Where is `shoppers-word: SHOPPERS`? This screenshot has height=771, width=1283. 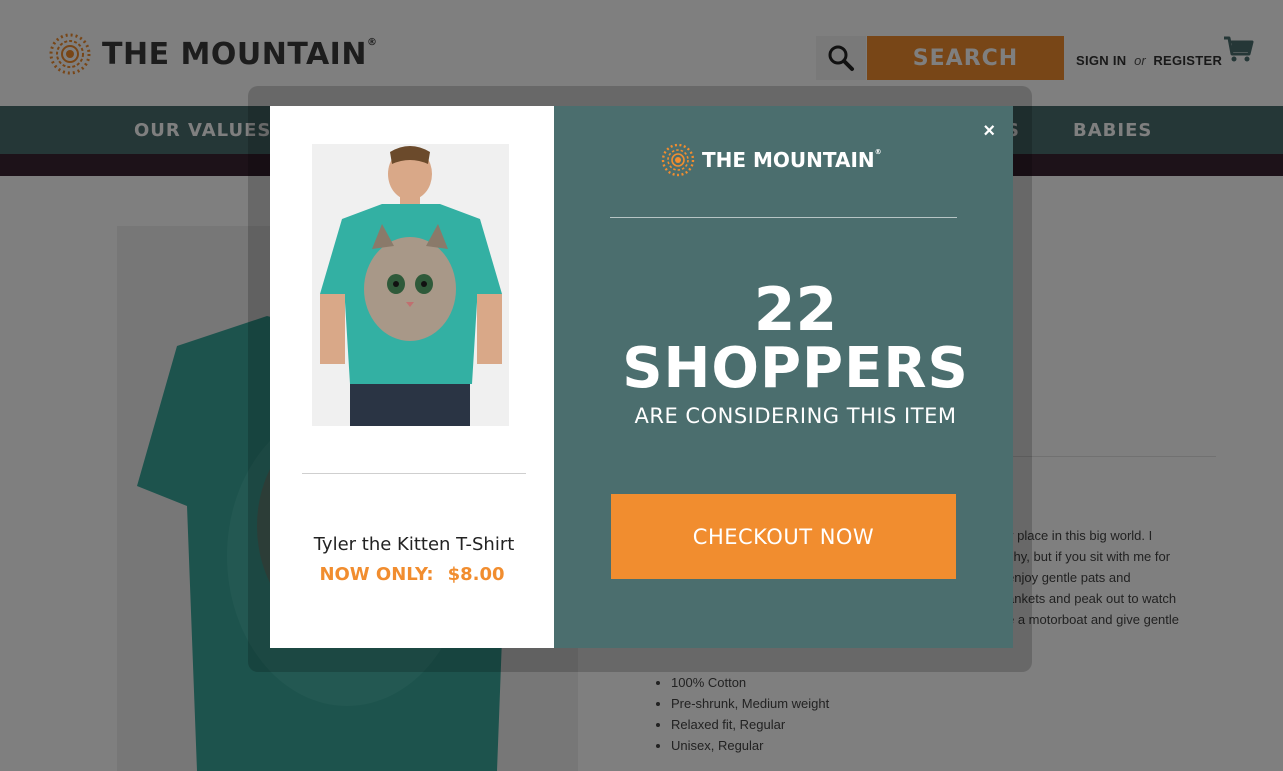 shoppers-word: SHOPPERS is located at coordinates (795, 368).